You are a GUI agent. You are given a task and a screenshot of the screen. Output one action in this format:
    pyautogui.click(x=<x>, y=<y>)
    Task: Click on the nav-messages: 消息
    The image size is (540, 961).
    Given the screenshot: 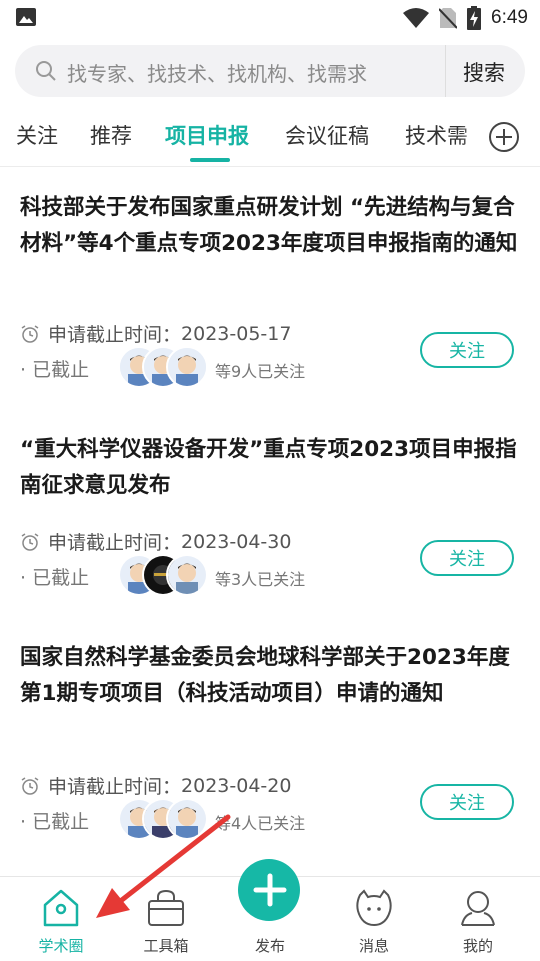 What is the action you would take?
    pyautogui.click(x=374, y=919)
    